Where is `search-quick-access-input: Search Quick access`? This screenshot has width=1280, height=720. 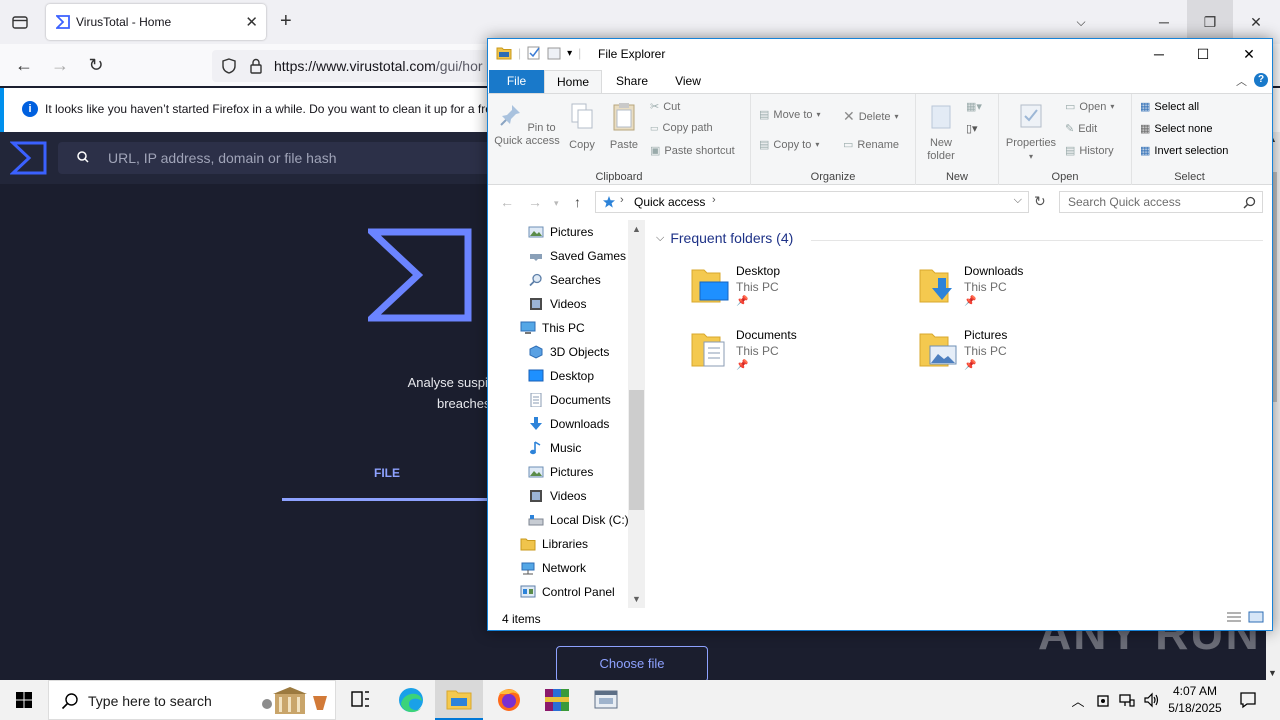 search-quick-access-input: Search Quick access is located at coordinates (1161, 202).